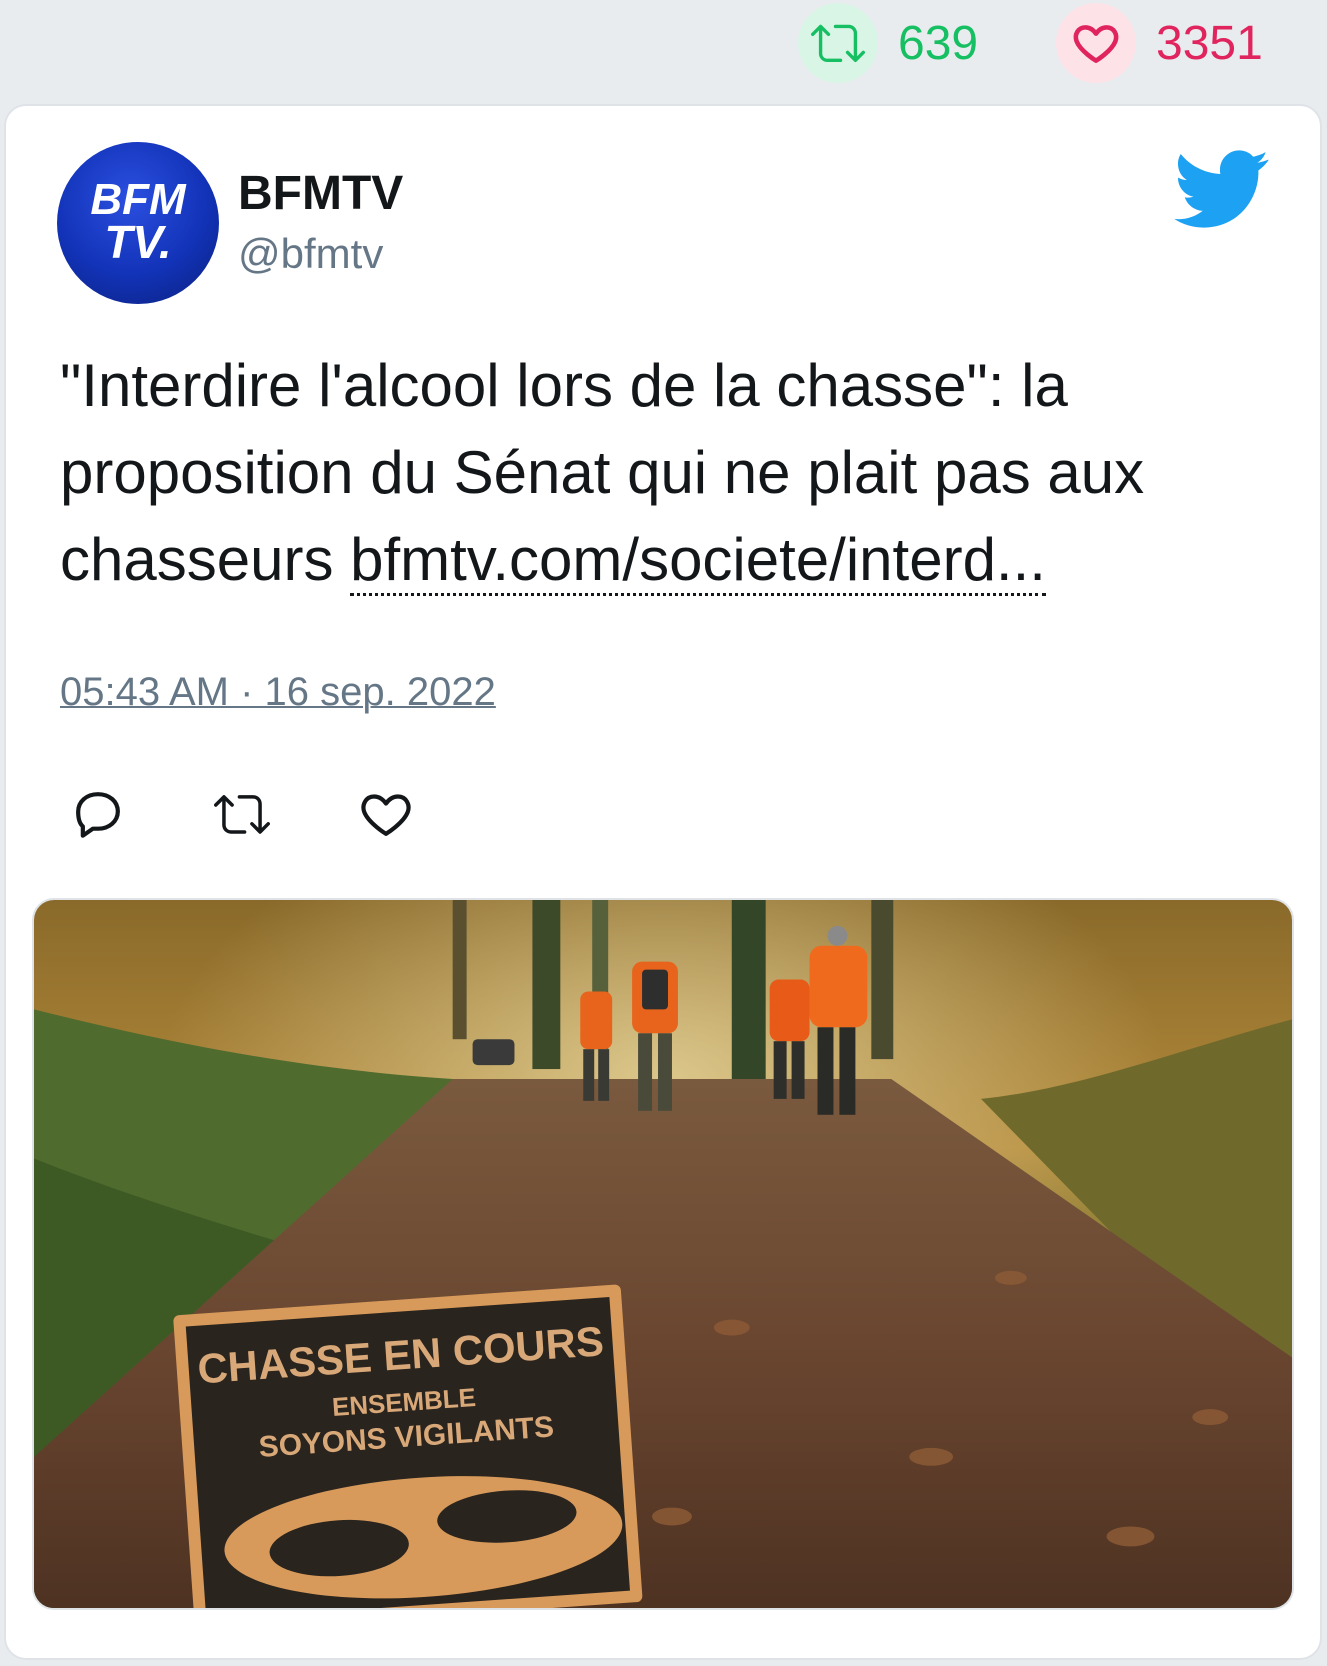 This screenshot has height=1666, width=1327. What do you see at coordinates (938, 43) in the screenshot?
I see `retweet-count: 639` at bounding box center [938, 43].